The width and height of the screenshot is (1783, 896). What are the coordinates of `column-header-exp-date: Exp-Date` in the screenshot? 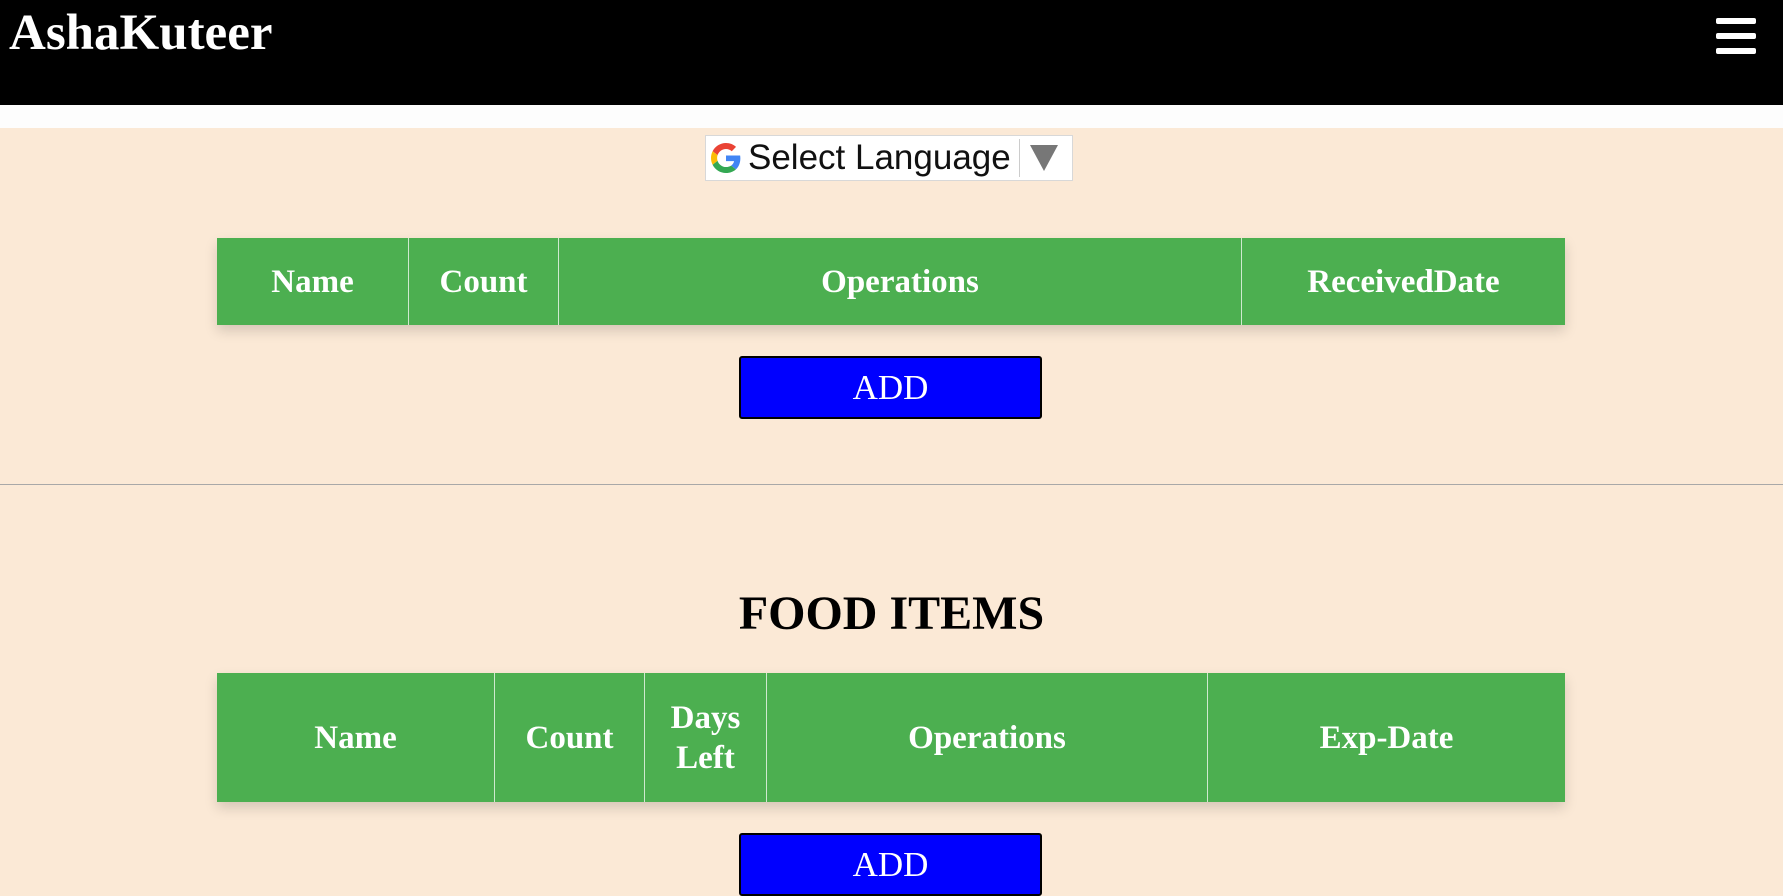 It's located at (1386, 737).